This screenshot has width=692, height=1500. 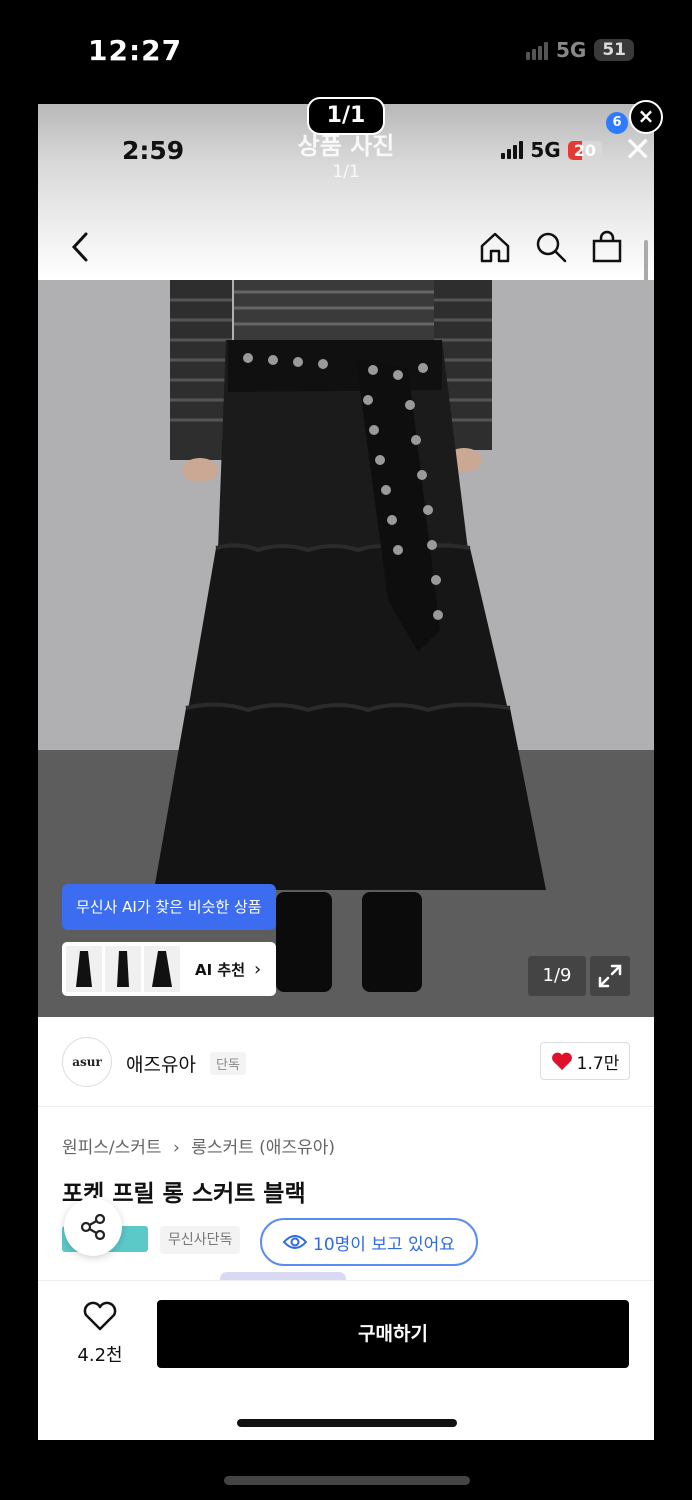 What do you see at coordinates (598, 1063) in the screenshot?
I see `brand-like-count: 1.7만` at bounding box center [598, 1063].